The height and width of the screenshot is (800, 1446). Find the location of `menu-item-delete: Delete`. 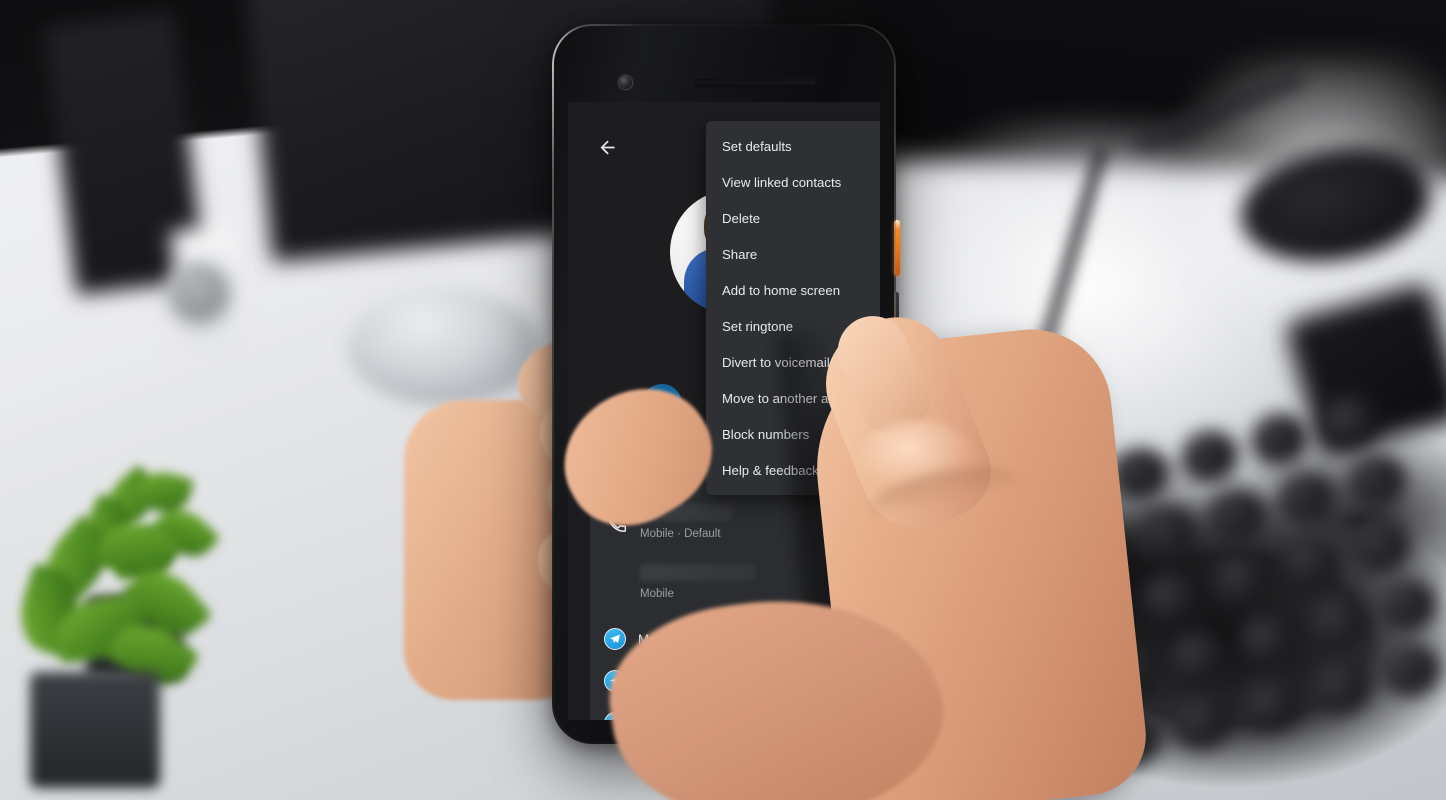

menu-item-delete: Delete is located at coordinates (793, 219).